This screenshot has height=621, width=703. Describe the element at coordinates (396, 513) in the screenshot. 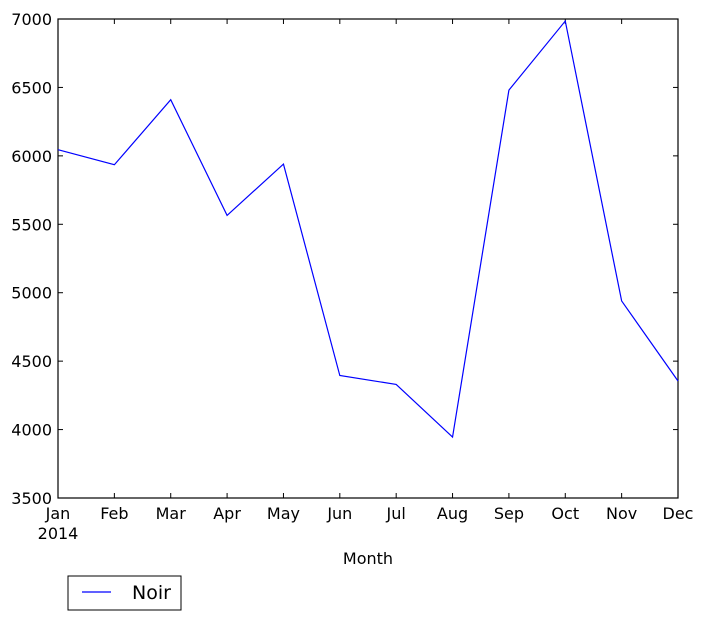

I see `x-tick-label: Jul` at that location.